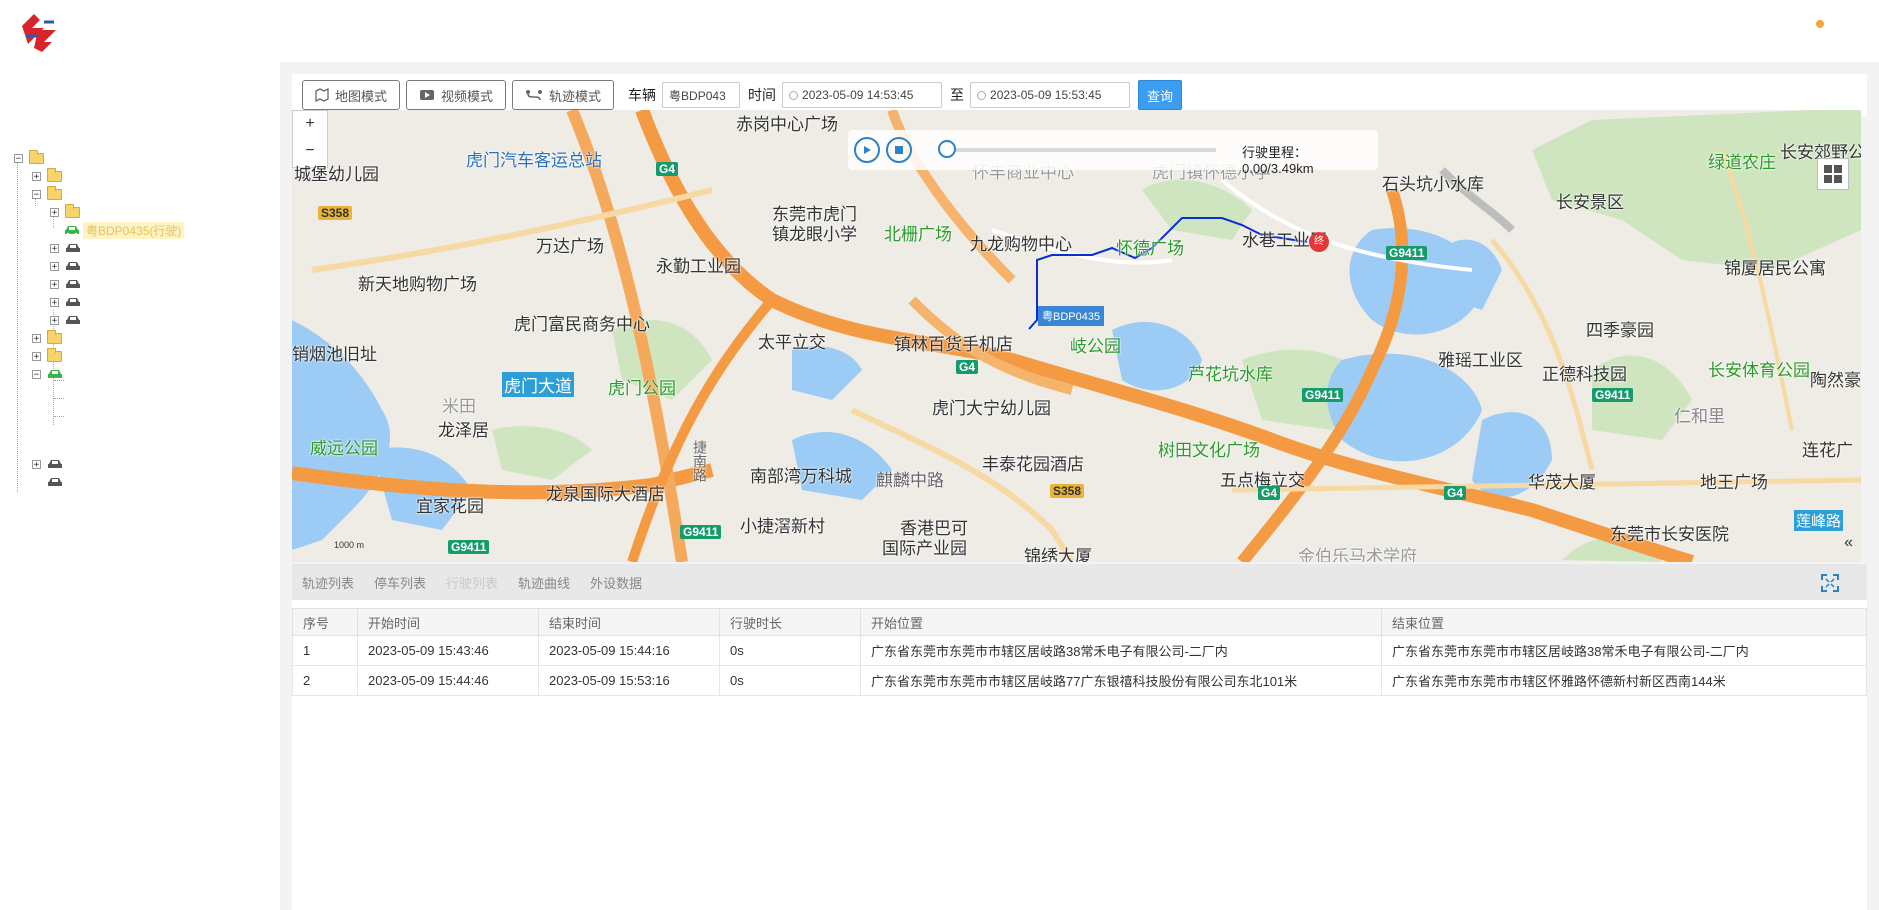  Describe the element at coordinates (1357, 554) in the screenshot. I see `map-label: 金伯乐马术学府` at that location.